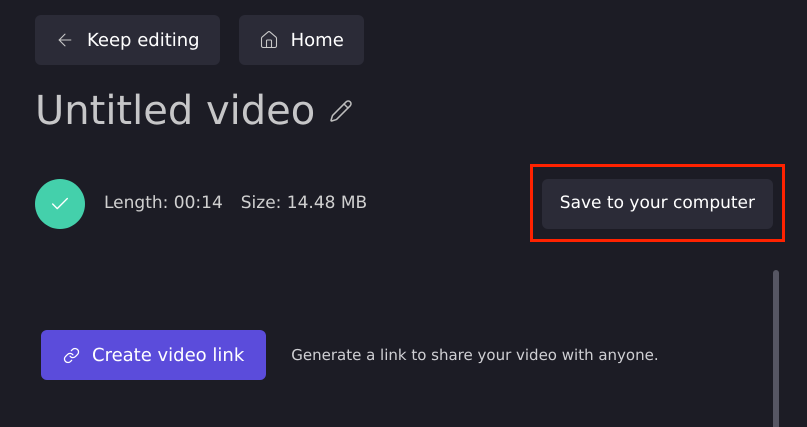  Describe the element at coordinates (304, 204) in the screenshot. I see `video-size: Size: 14.48 MB` at that location.